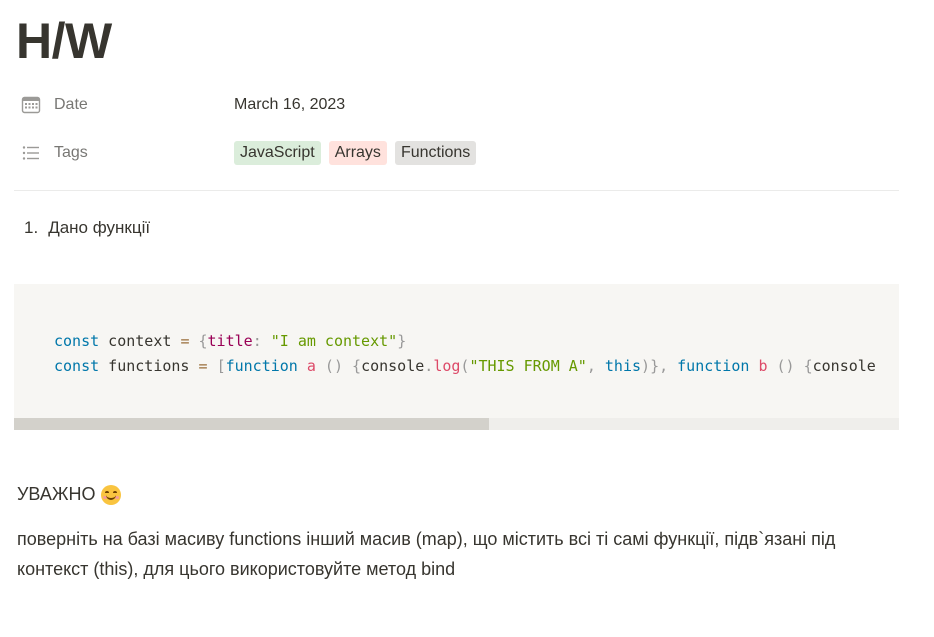 The image size is (934, 637). I want to click on page-title: H/W, so click(64, 41).